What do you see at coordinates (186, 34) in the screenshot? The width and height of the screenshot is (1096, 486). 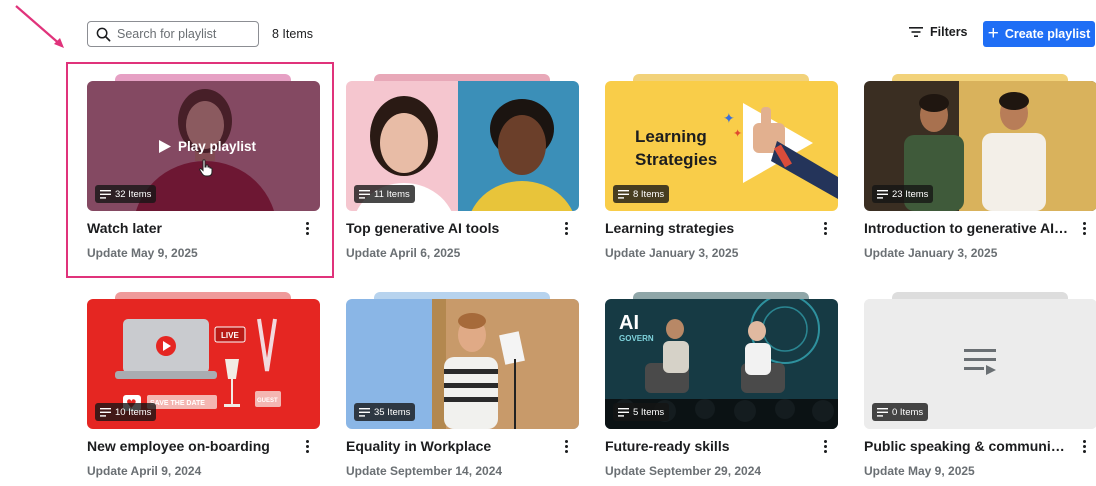 I see `search-input` at bounding box center [186, 34].